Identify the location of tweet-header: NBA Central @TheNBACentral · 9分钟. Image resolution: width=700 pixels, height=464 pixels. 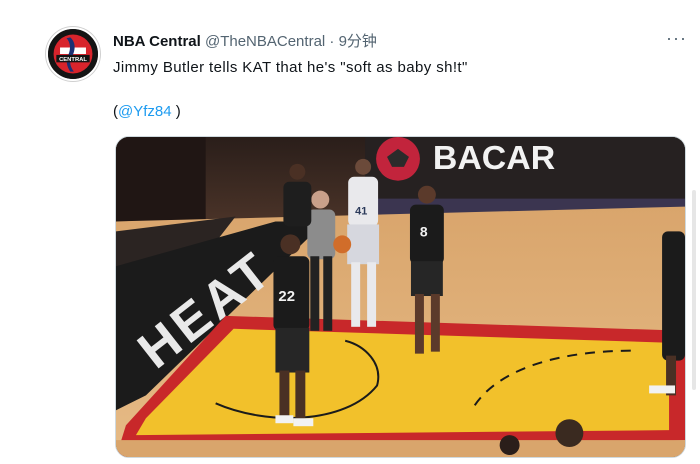
(245, 40).